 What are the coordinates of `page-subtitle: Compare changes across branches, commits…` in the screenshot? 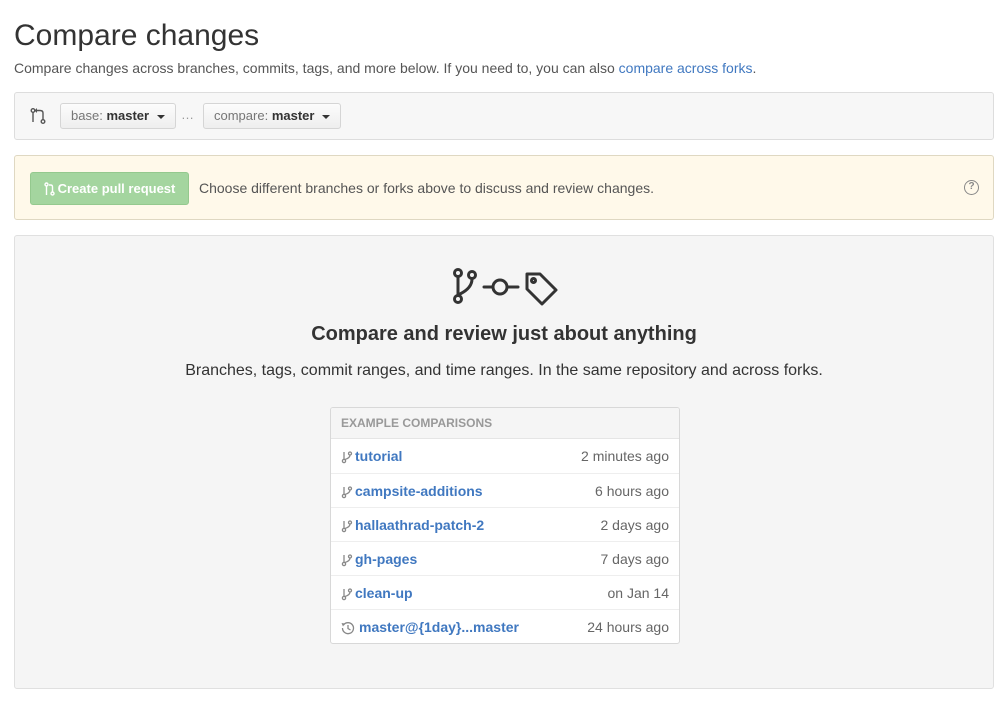 It's located at (385, 68).